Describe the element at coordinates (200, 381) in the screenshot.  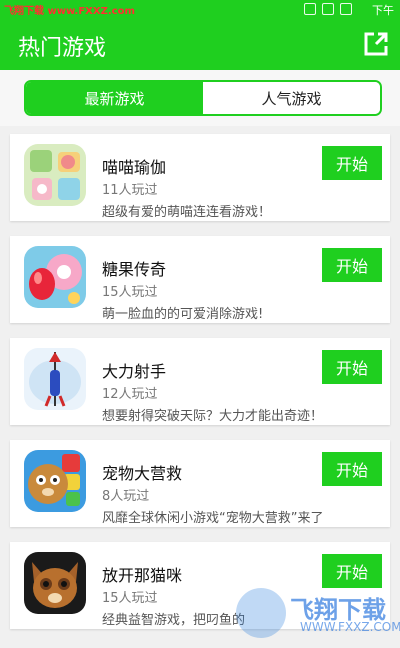
I see `game-card: 大力射手 12人玩过 想要射得突破天际？大力才能出奇迹！ 开始` at that location.